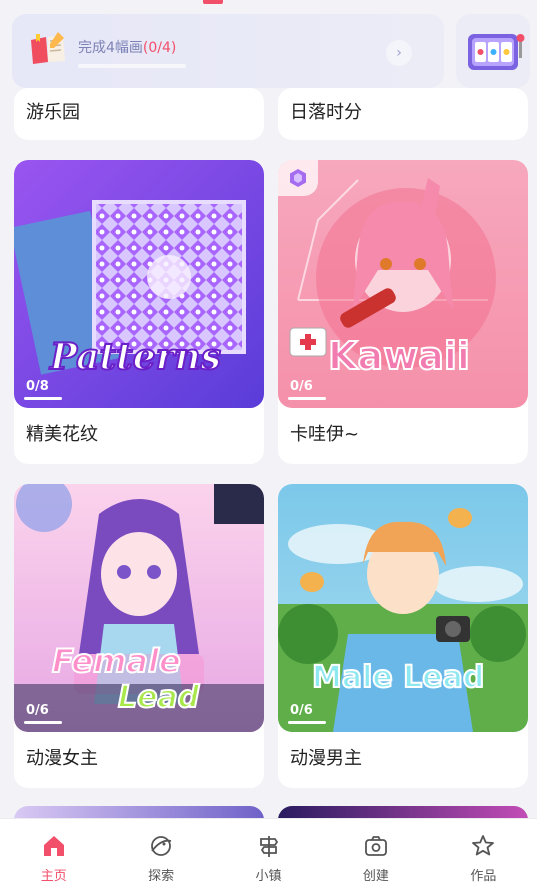  Describe the element at coordinates (37, 386) in the screenshot. I see `card-progress: 0/8` at that location.